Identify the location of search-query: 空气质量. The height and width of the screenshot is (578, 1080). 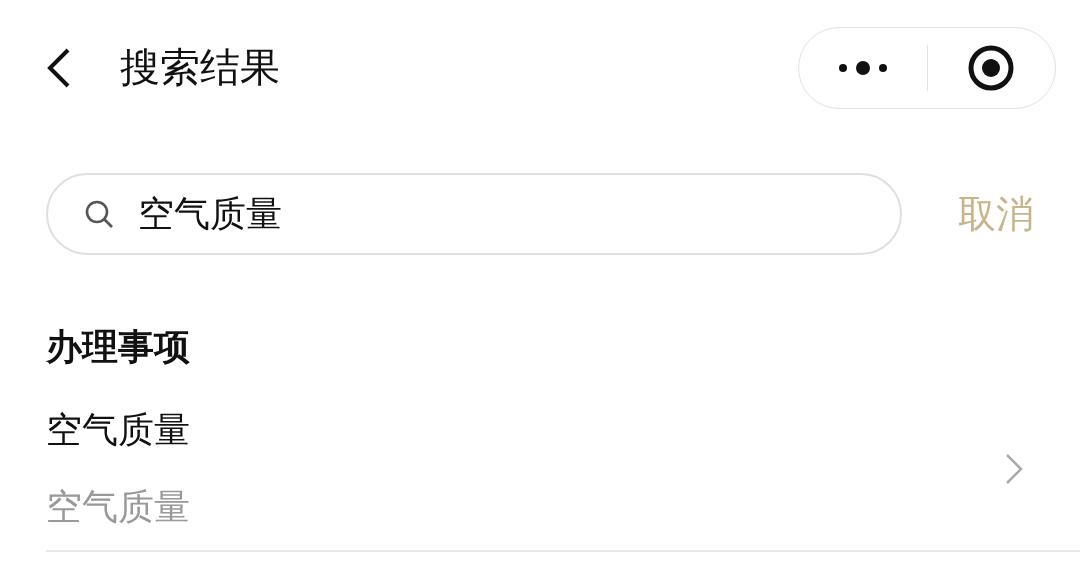
(210, 213).